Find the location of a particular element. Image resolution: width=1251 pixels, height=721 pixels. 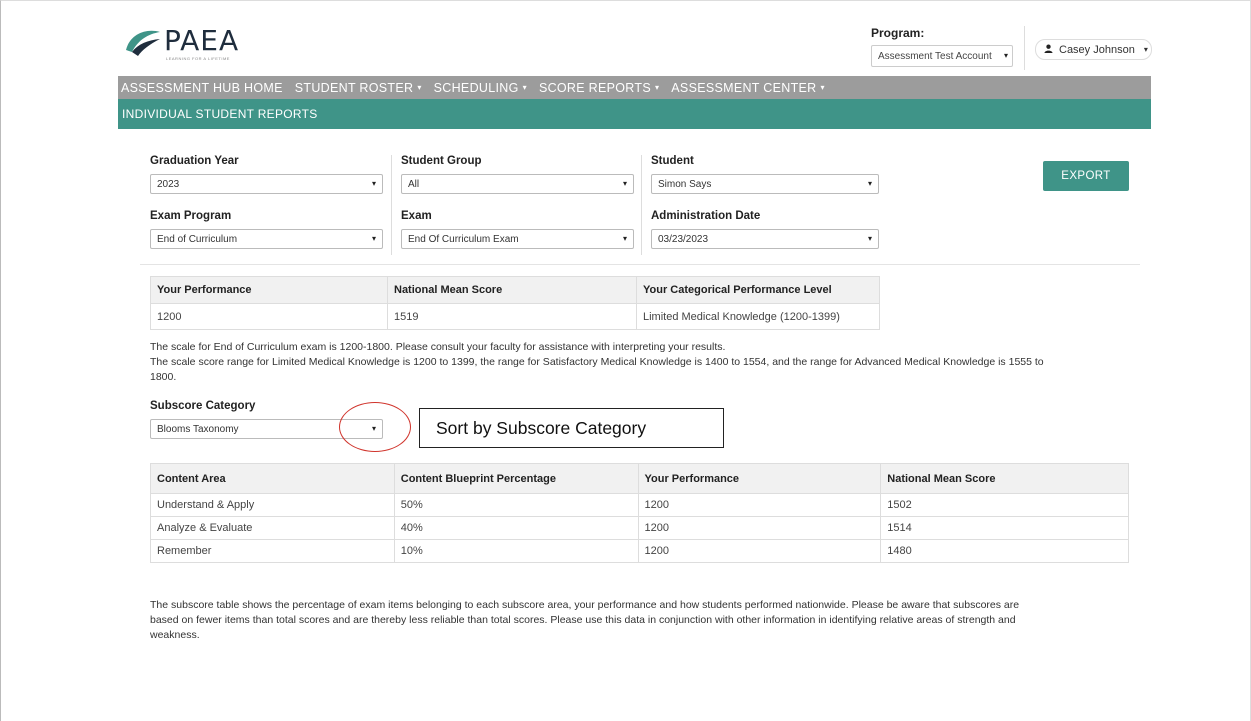

program-label: Program: is located at coordinates (898, 33).